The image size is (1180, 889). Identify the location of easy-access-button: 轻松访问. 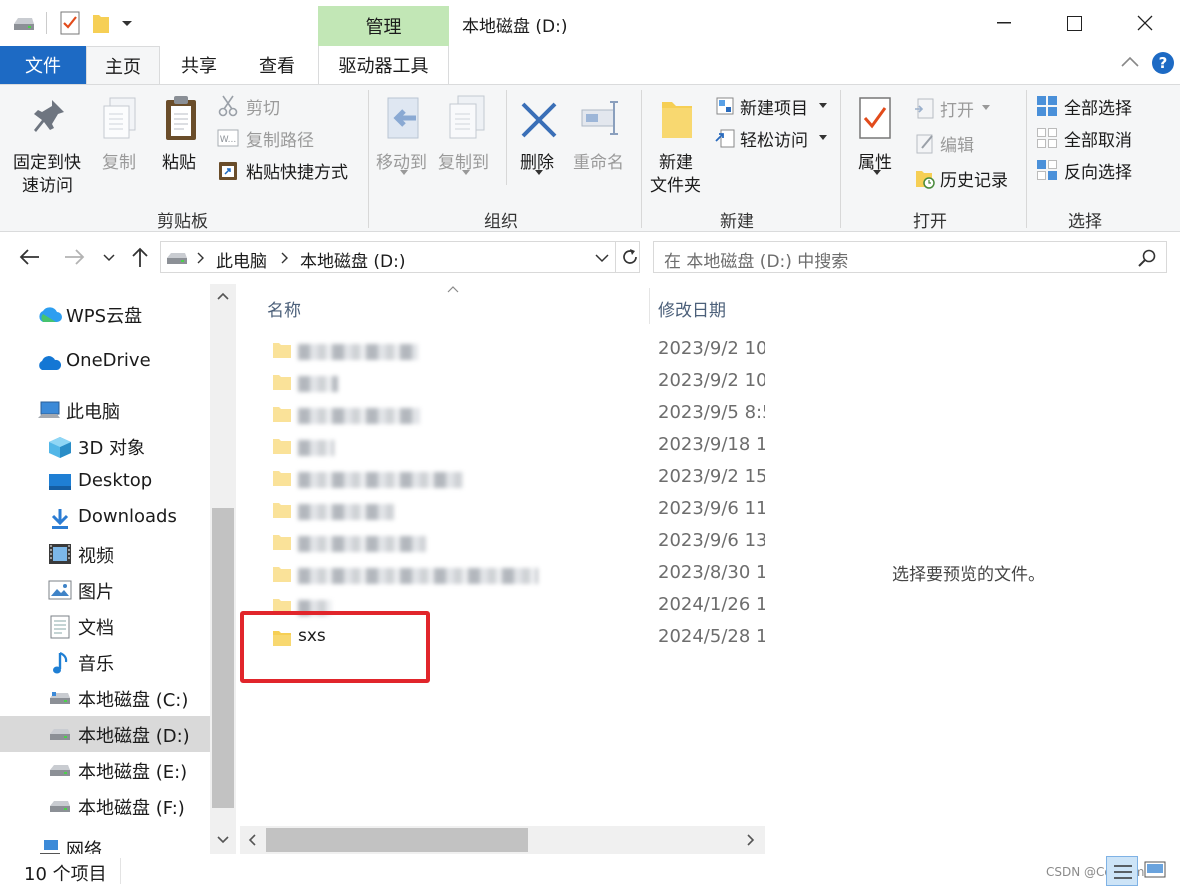
(772, 138).